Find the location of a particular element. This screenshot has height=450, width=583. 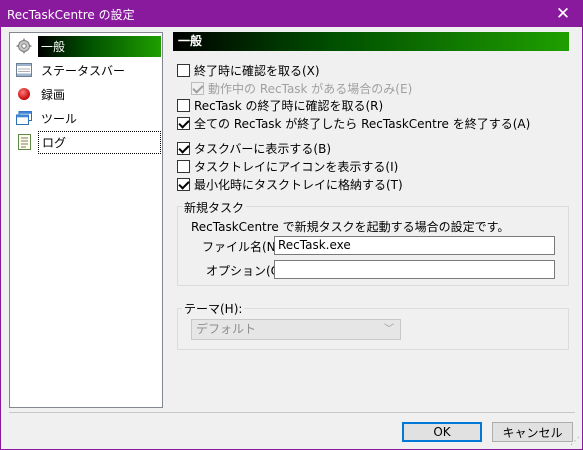

nav-item-label: ツール is located at coordinates (59, 118).